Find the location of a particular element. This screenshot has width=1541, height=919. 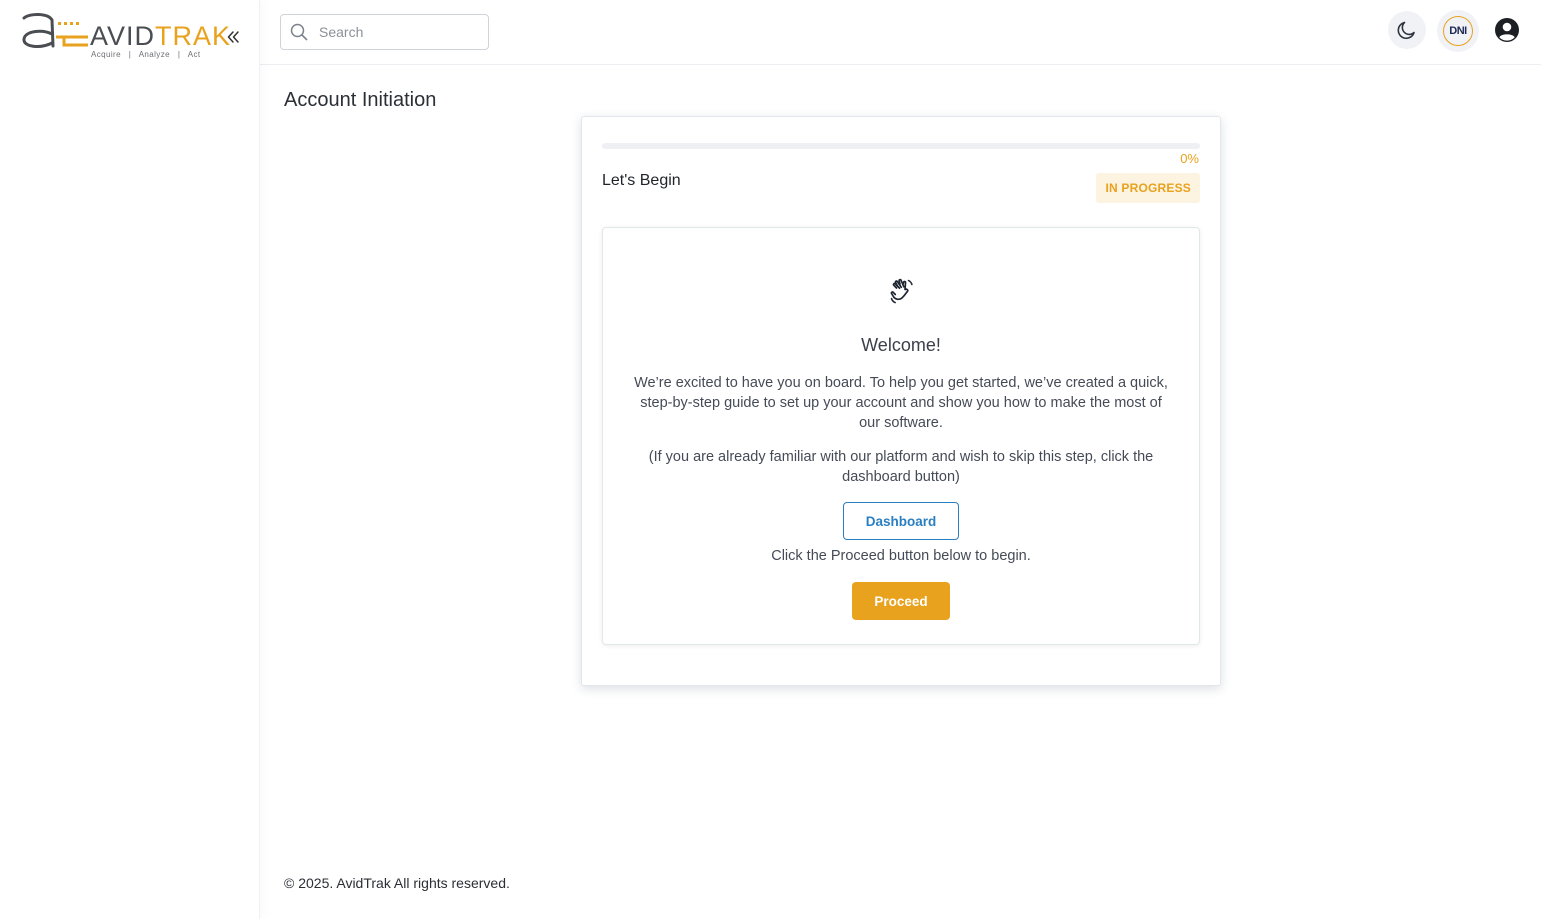

logo-tagline: Acquire | Analyze | Act is located at coordinates (146, 54).